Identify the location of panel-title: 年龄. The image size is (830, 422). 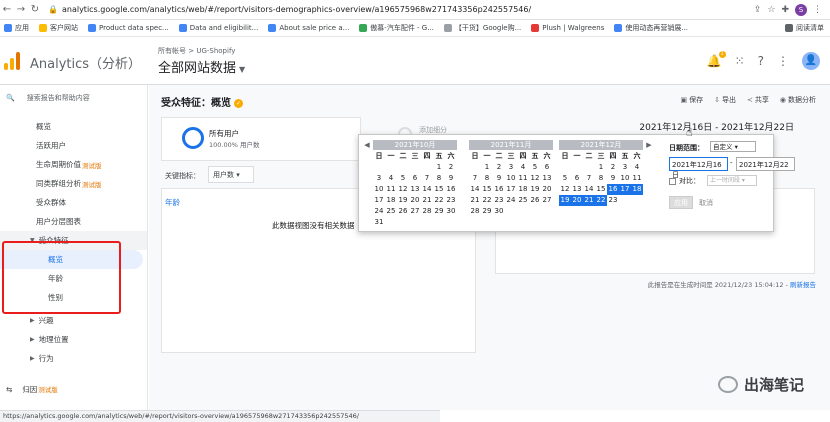
(172, 202).